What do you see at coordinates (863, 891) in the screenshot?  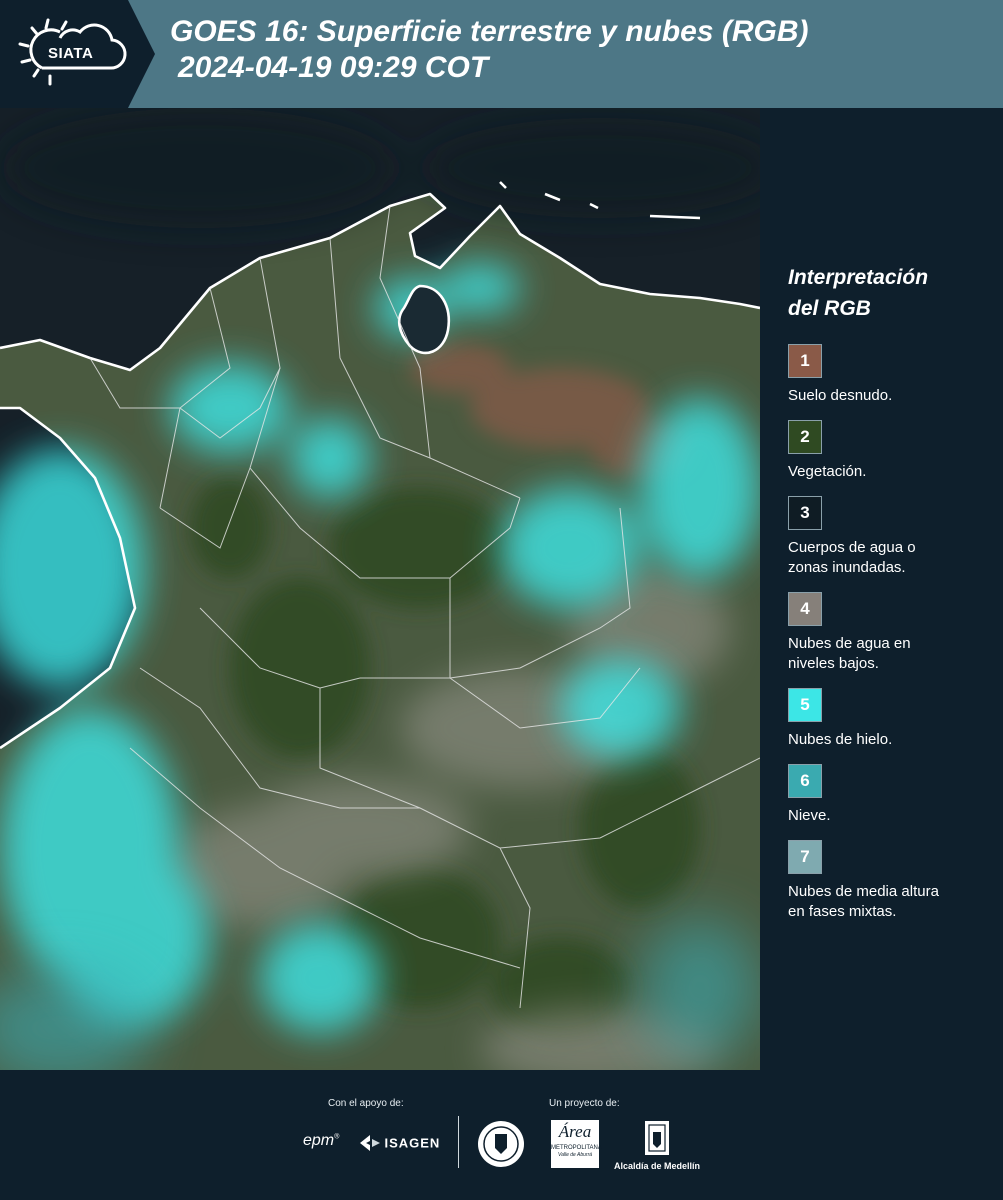 I see `legend-label: Nubes de media altura` at bounding box center [863, 891].